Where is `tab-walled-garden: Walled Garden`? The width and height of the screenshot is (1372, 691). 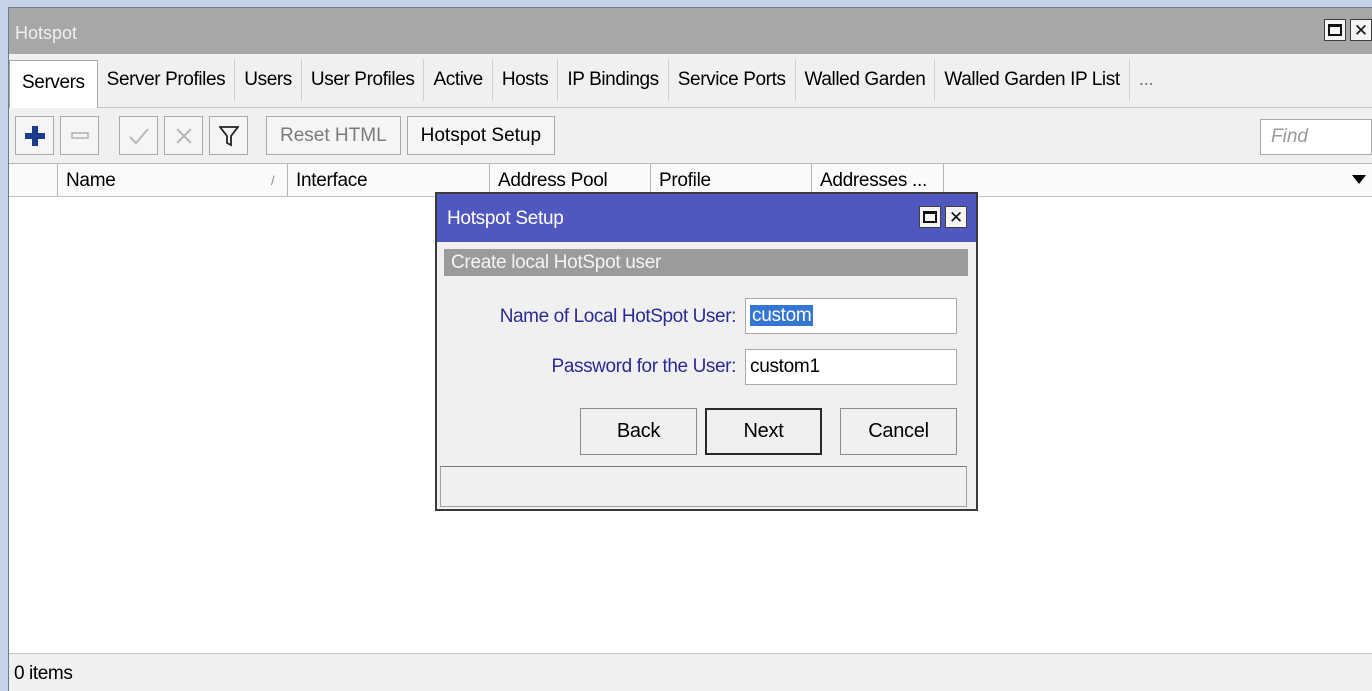
tab-walled-garden: Walled Garden is located at coordinates (866, 80).